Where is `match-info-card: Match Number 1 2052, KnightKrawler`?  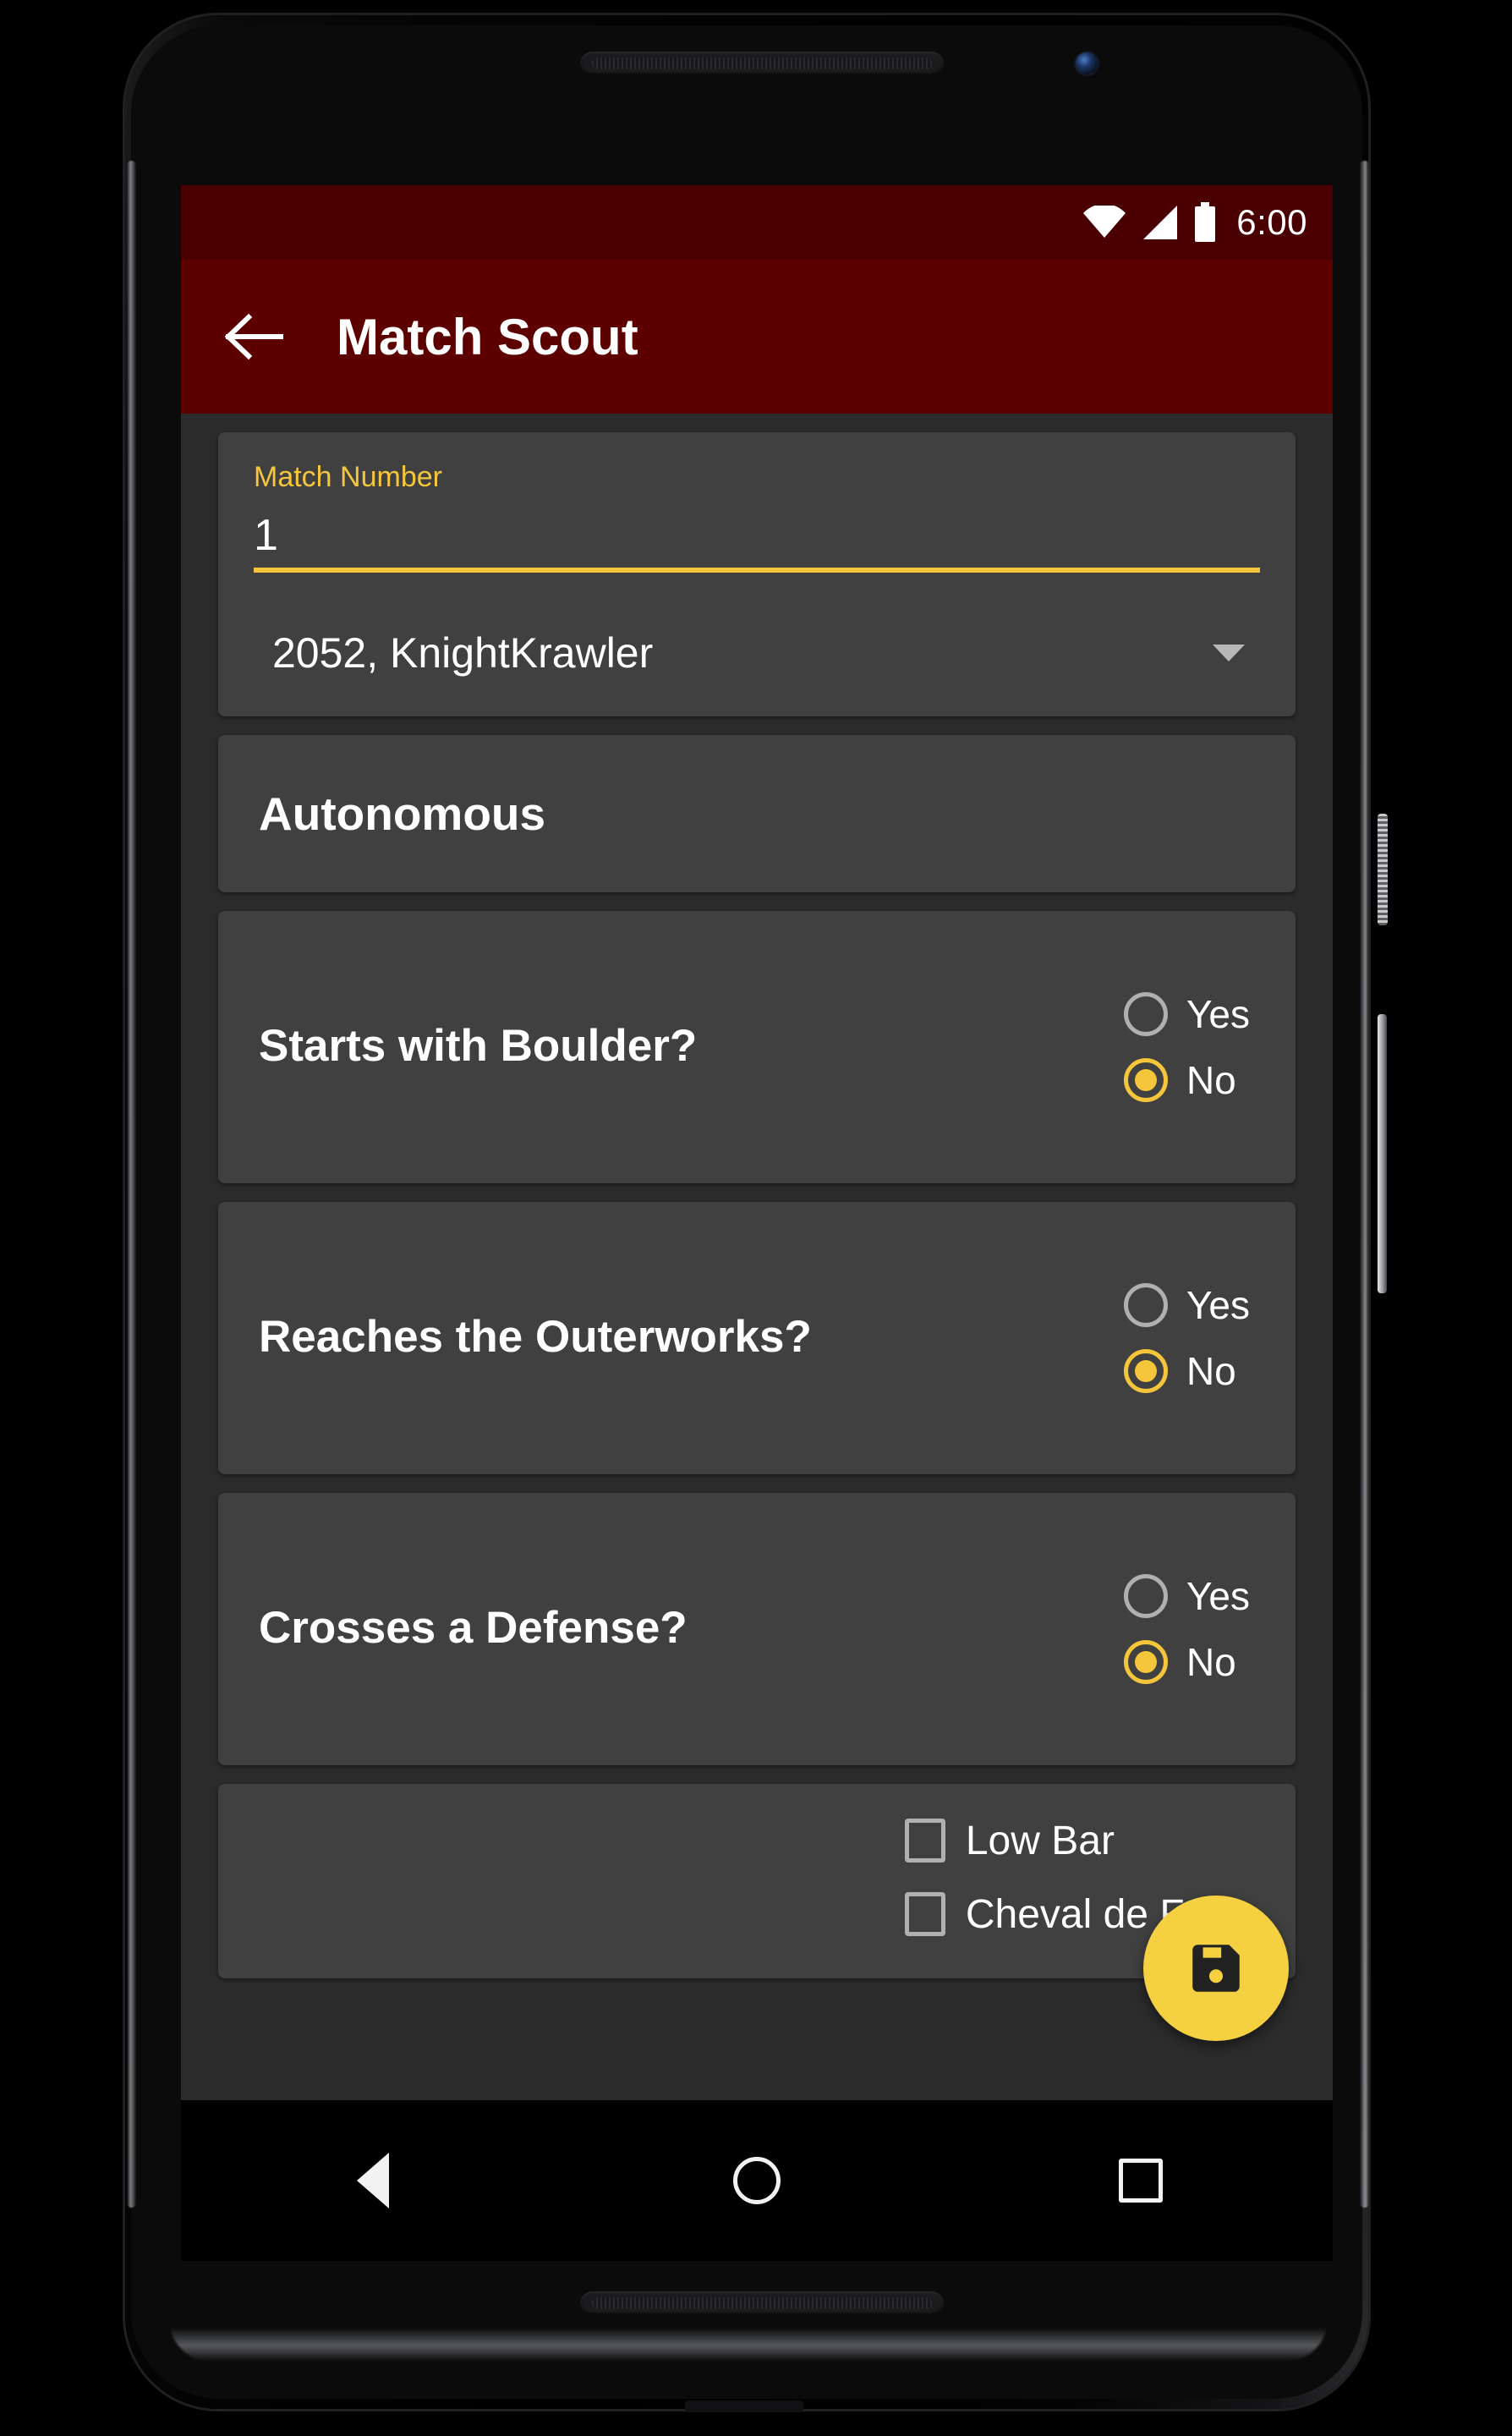 match-info-card: Match Number 1 2052, KnightKrawler is located at coordinates (757, 574).